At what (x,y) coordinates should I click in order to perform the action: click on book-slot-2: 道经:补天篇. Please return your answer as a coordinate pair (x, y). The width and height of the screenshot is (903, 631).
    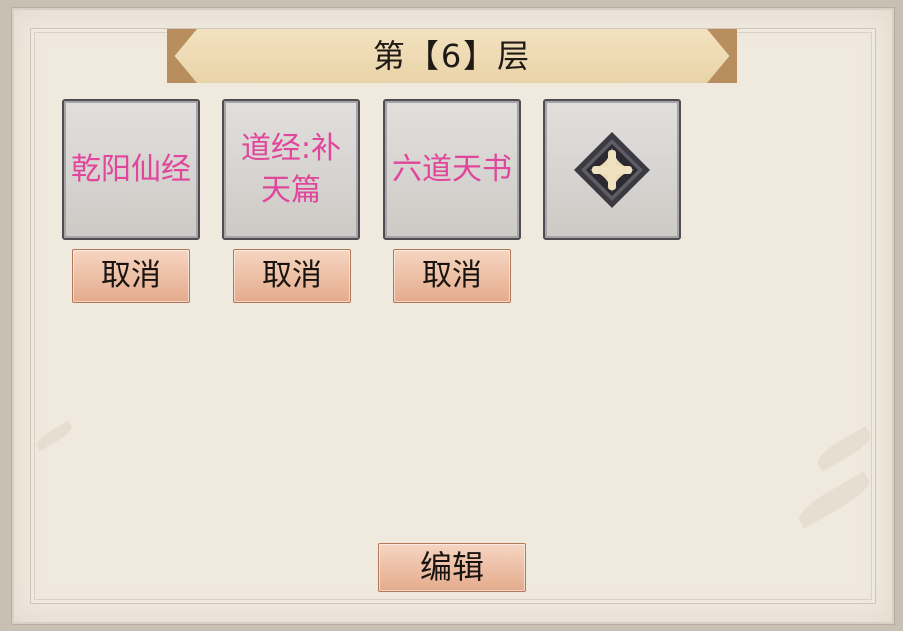
    Looking at the image, I should click on (291, 169).